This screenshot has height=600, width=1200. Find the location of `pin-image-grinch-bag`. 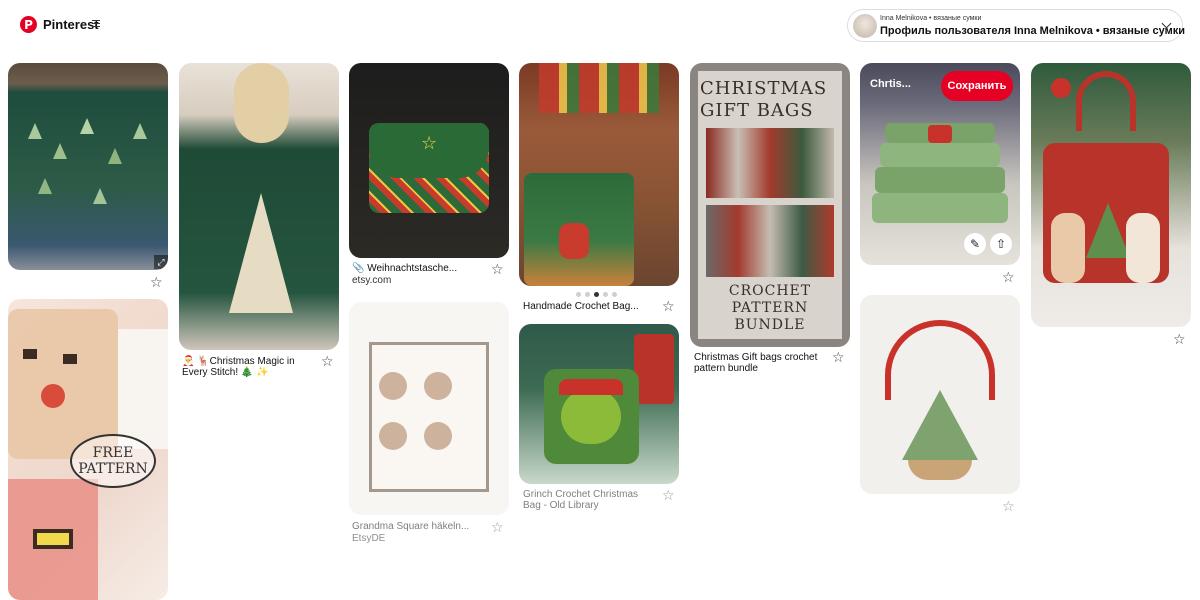

pin-image-grinch-bag is located at coordinates (599, 404).